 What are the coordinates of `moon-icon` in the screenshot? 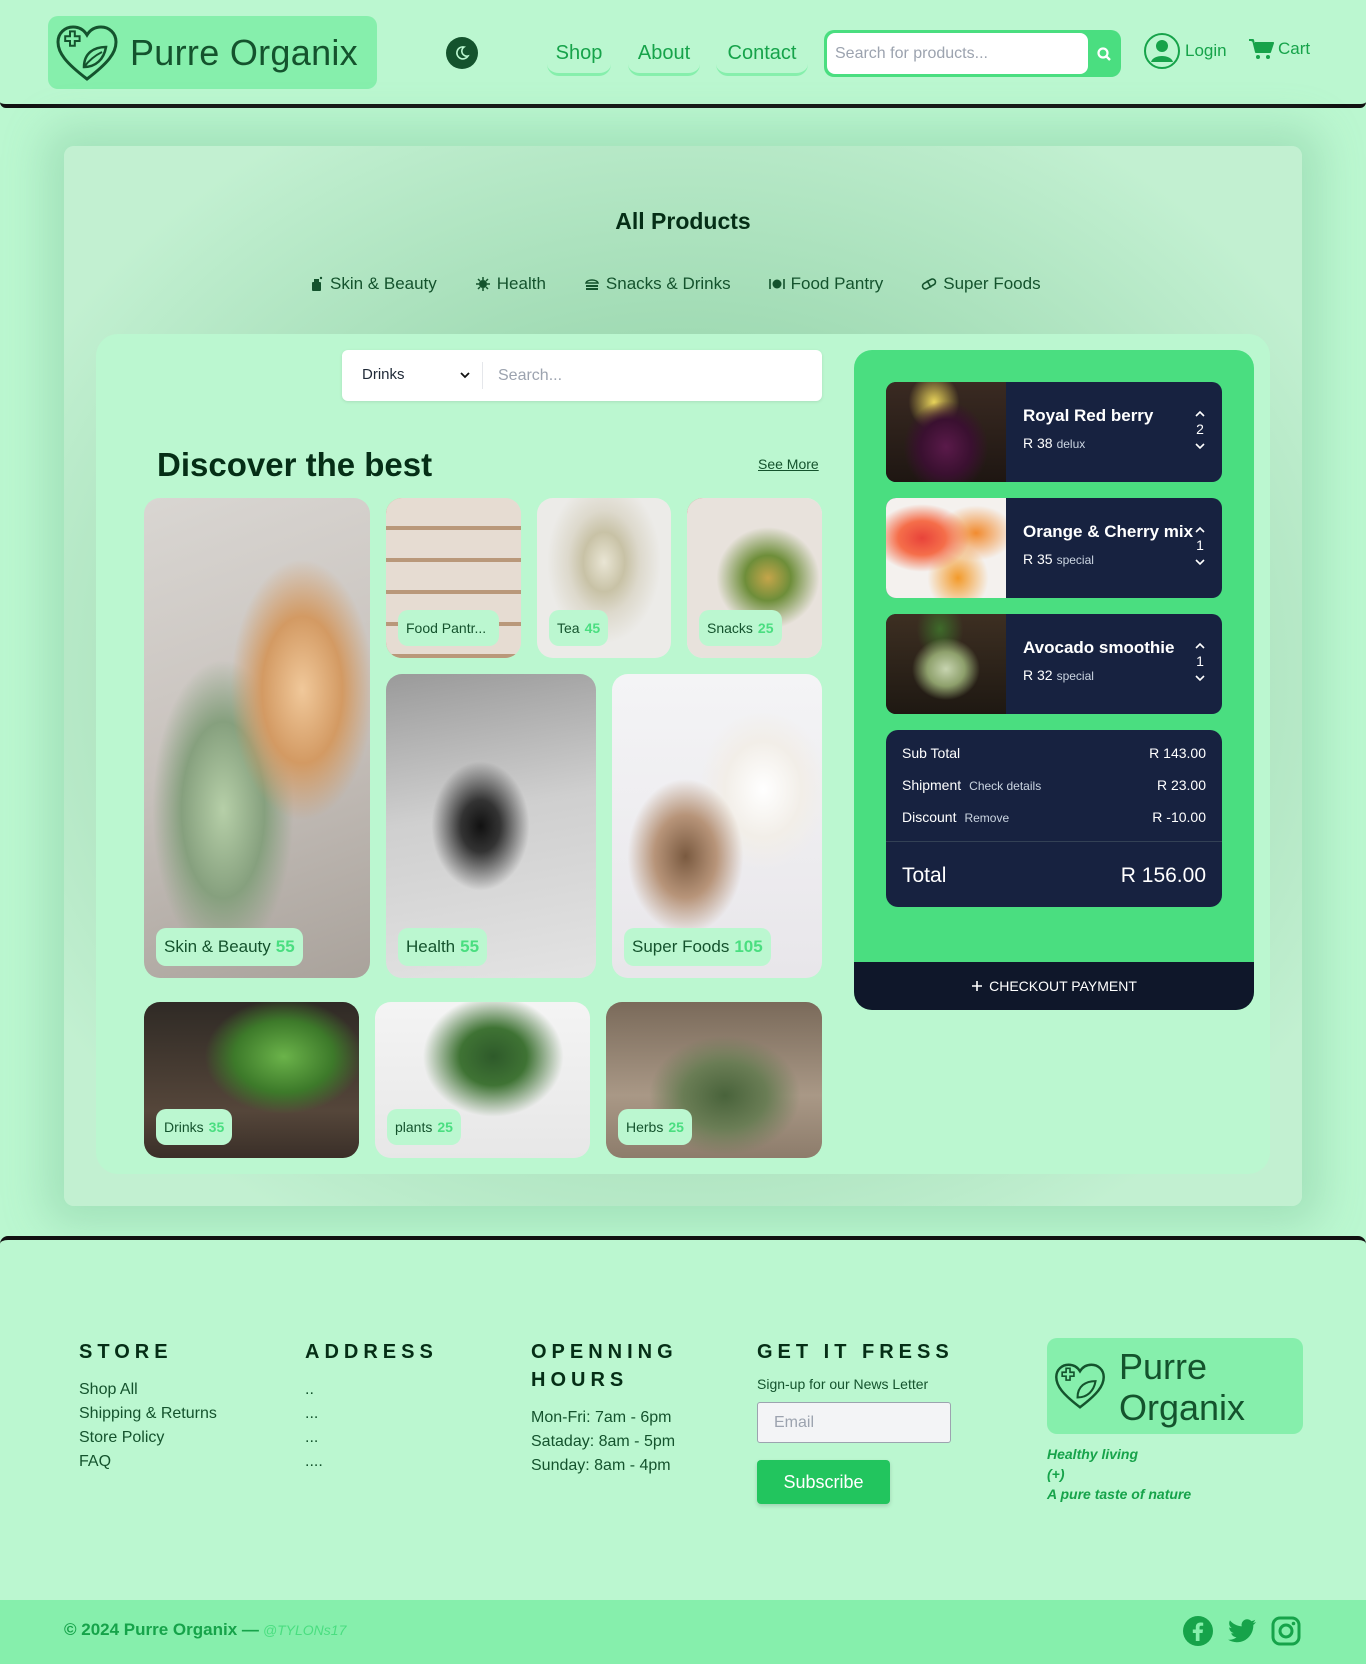 It's located at (463, 53).